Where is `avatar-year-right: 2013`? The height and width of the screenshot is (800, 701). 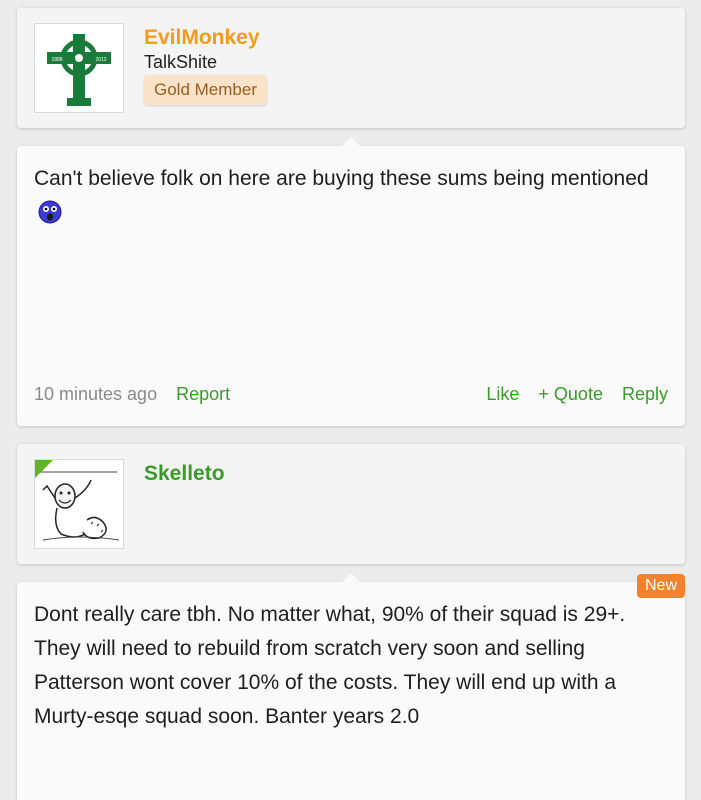 avatar-year-right: 2013 is located at coordinates (100, 60).